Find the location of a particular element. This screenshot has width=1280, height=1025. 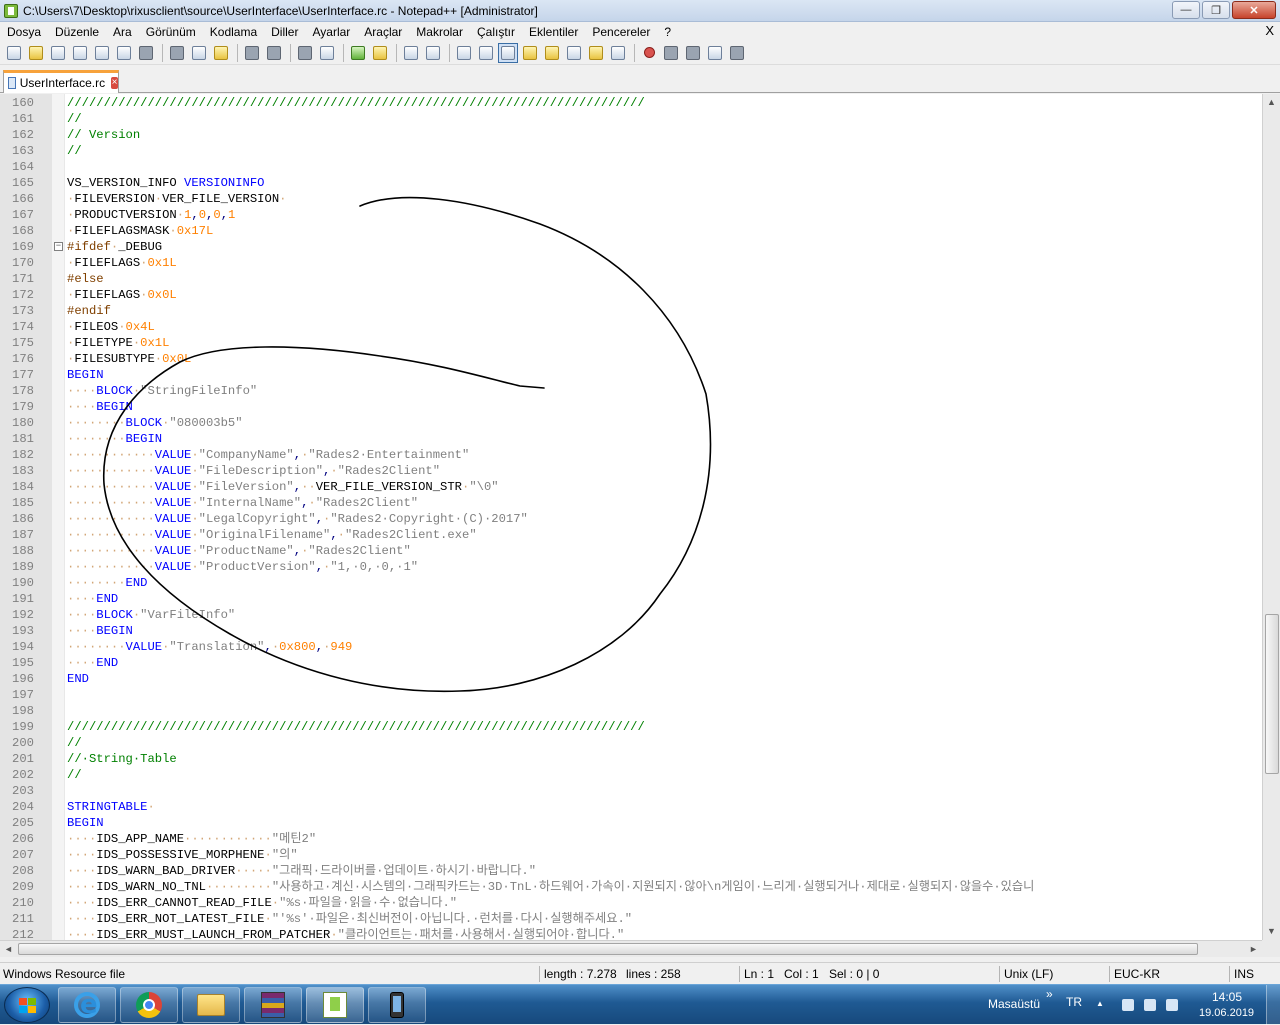

scroll-left-icon: ◄ is located at coordinates (8, 949).